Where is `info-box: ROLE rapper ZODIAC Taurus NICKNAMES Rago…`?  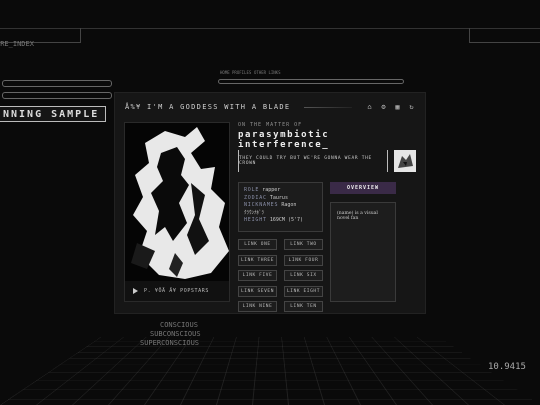 info-box: ROLE rapper ZODIAC Taurus NICKNAMES Rago… is located at coordinates (280, 207).